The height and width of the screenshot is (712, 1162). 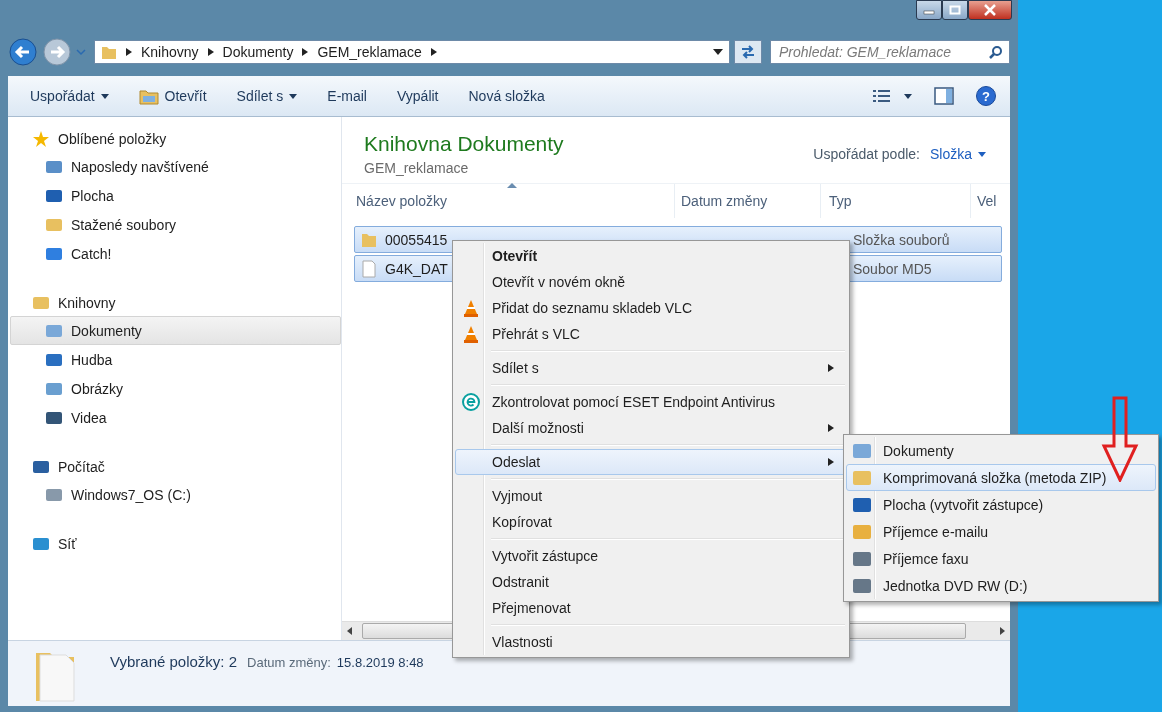 I want to click on sidebar-item: Catch!, so click(x=175, y=253).